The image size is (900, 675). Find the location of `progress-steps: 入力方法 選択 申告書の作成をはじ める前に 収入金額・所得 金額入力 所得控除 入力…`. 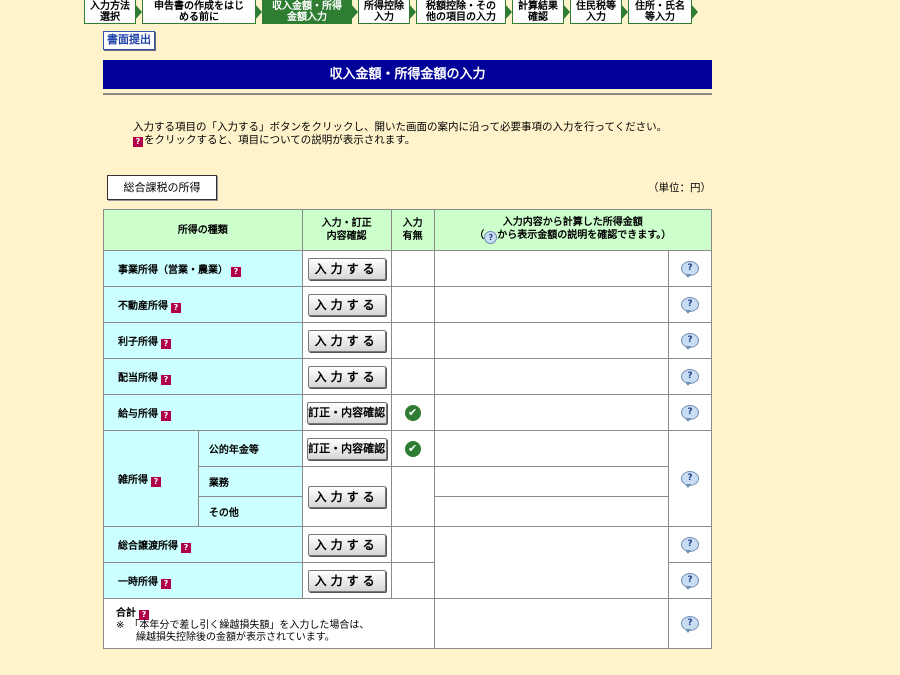

progress-steps: 入力方法 選択 申告書の作成をはじ める前に 収入金額・所得 金額入力 所得控除 入力… is located at coordinates (391, 12).